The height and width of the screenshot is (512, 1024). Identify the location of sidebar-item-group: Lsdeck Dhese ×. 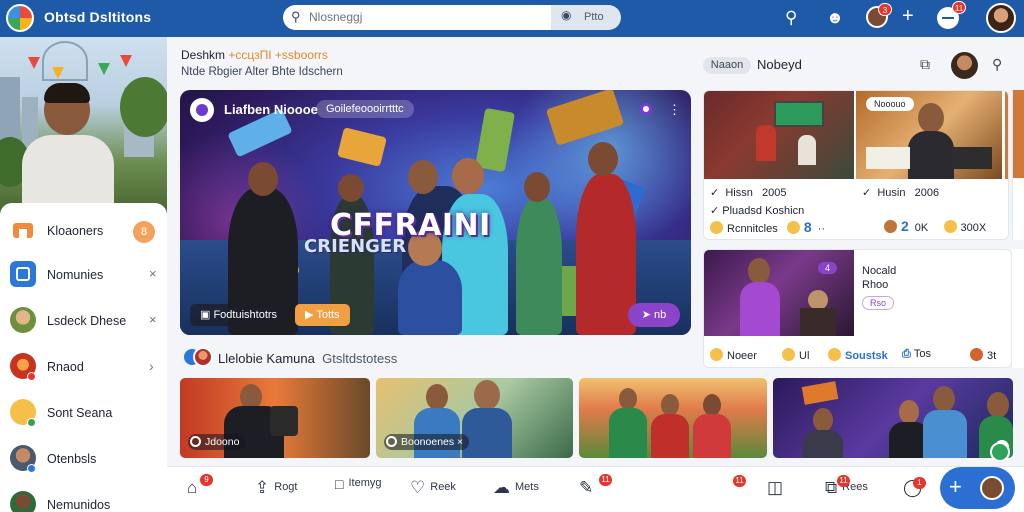
(83, 321).